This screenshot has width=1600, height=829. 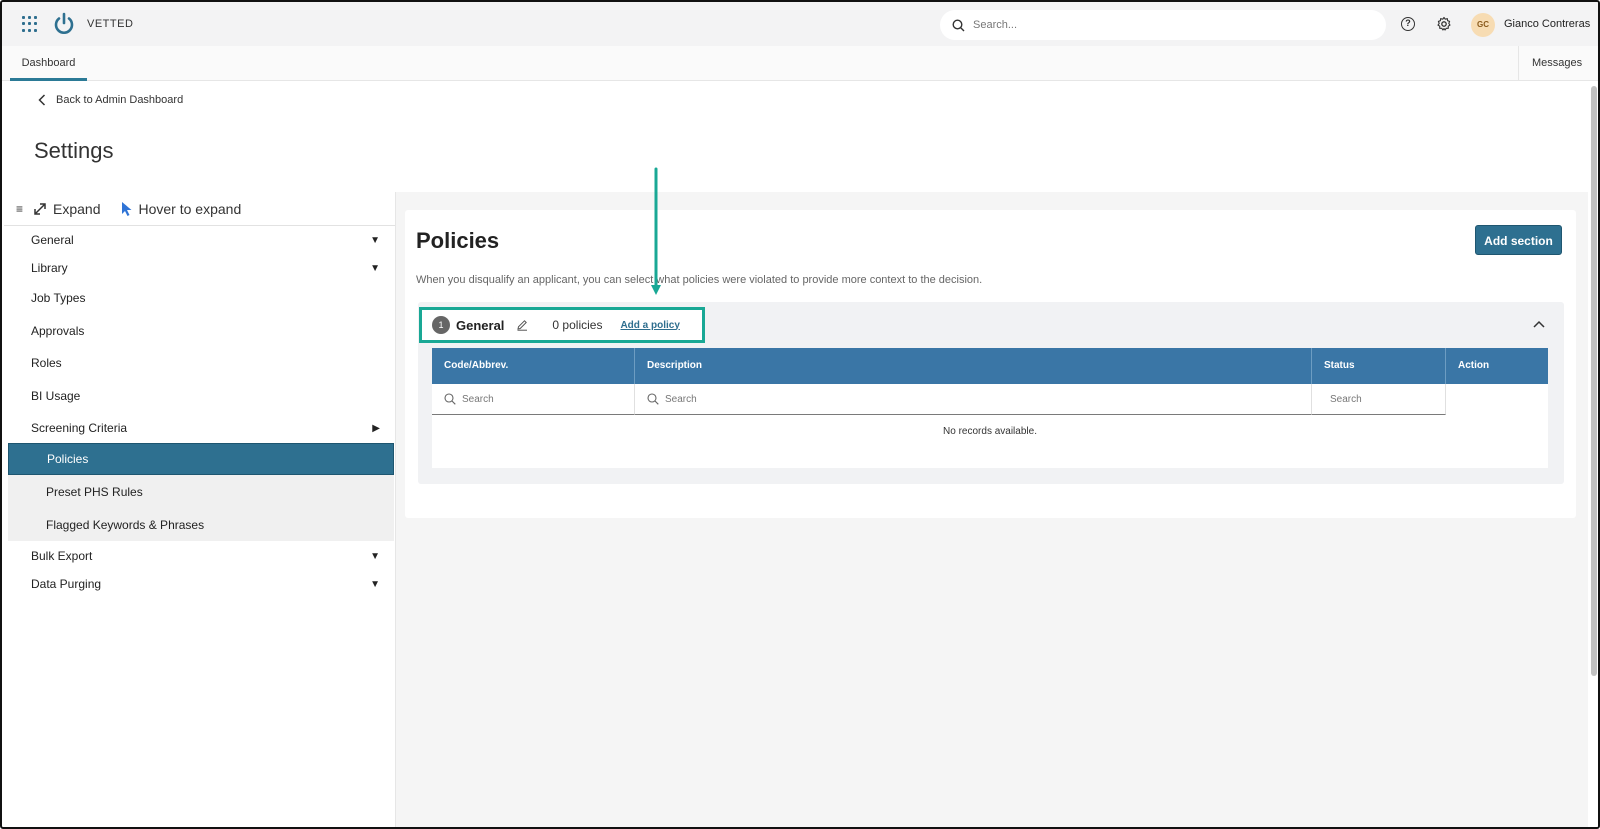 What do you see at coordinates (656, 231) in the screenshot?
I see `annotation-arrow` at bounding box center [656, 231].